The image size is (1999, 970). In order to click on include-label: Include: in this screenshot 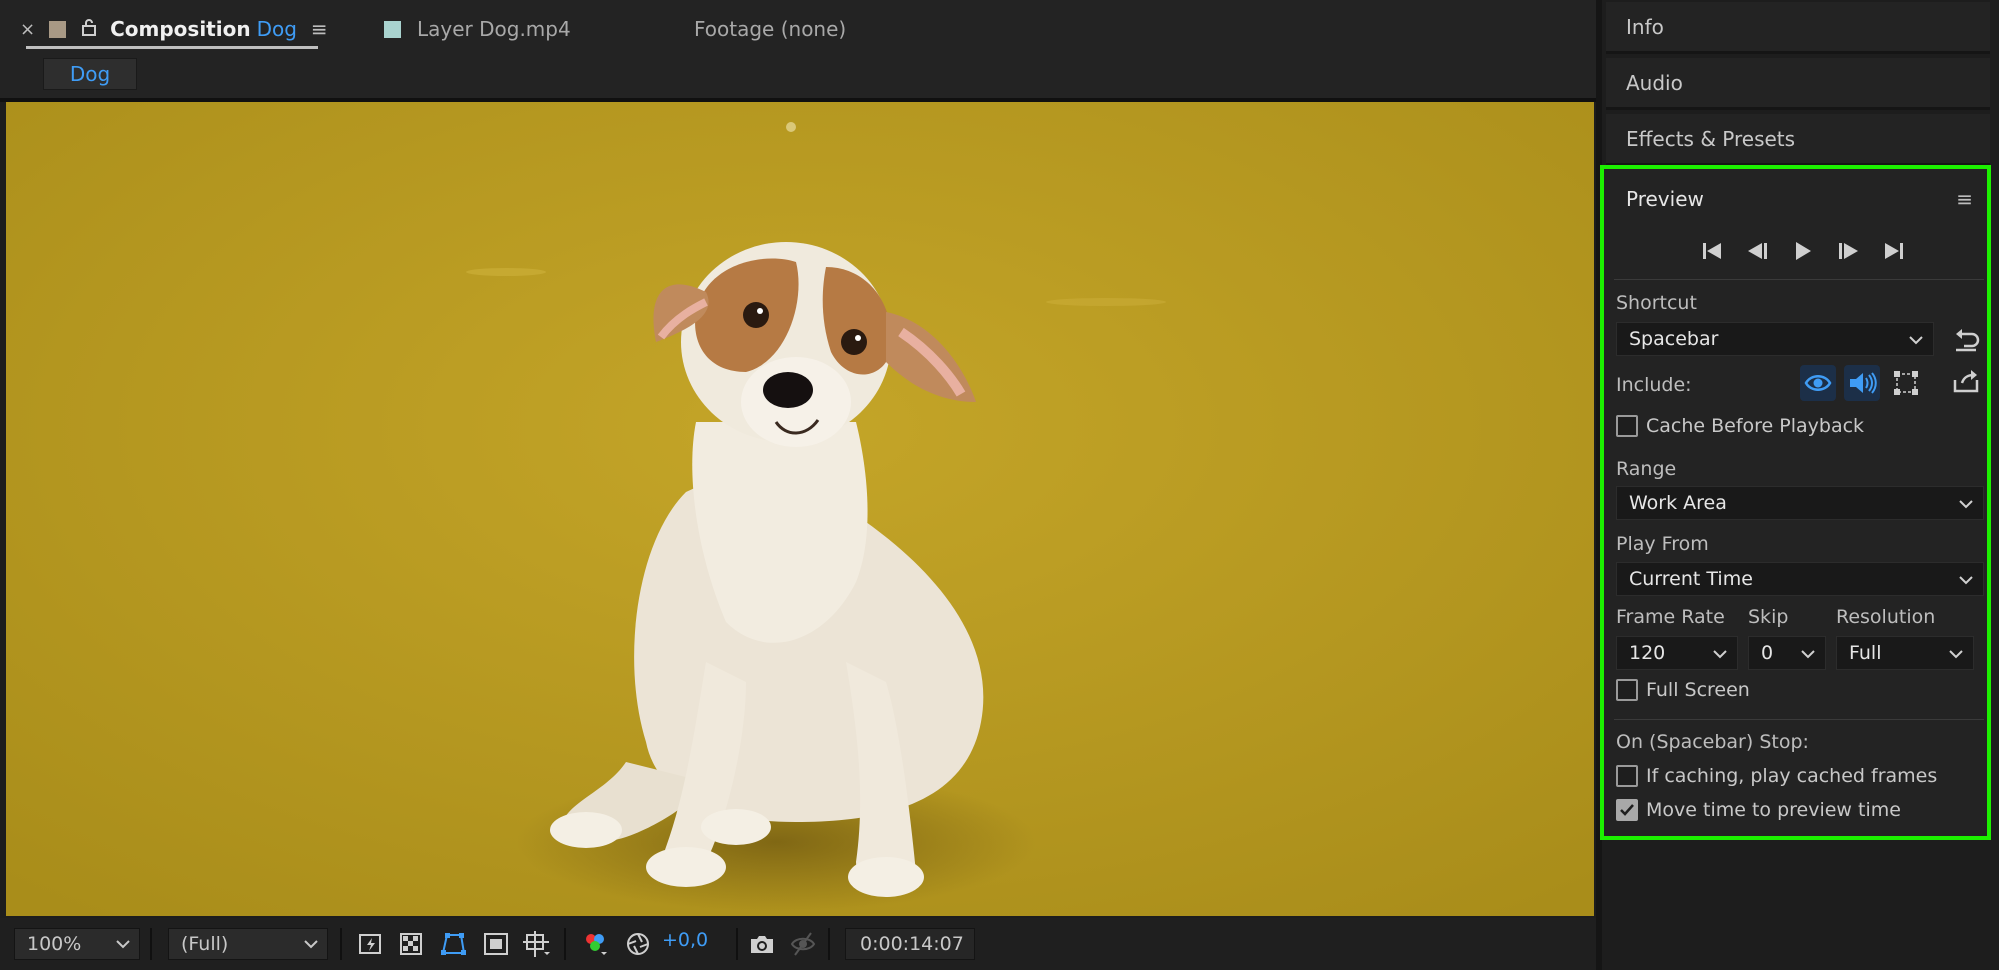, I will do `click(1654, 385)`.